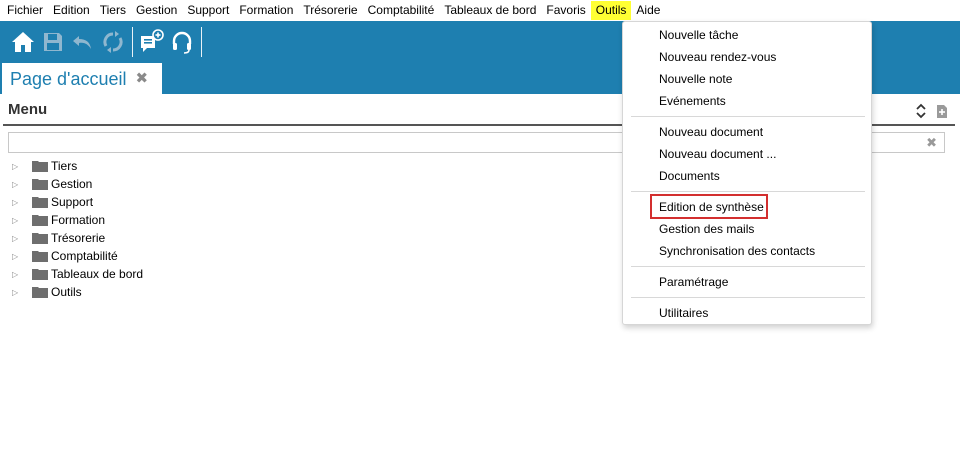 This screenshot has width=960, height=475. I want to click on menu-item-nouvelle-note: Nouvelle note, so click(695, 79).